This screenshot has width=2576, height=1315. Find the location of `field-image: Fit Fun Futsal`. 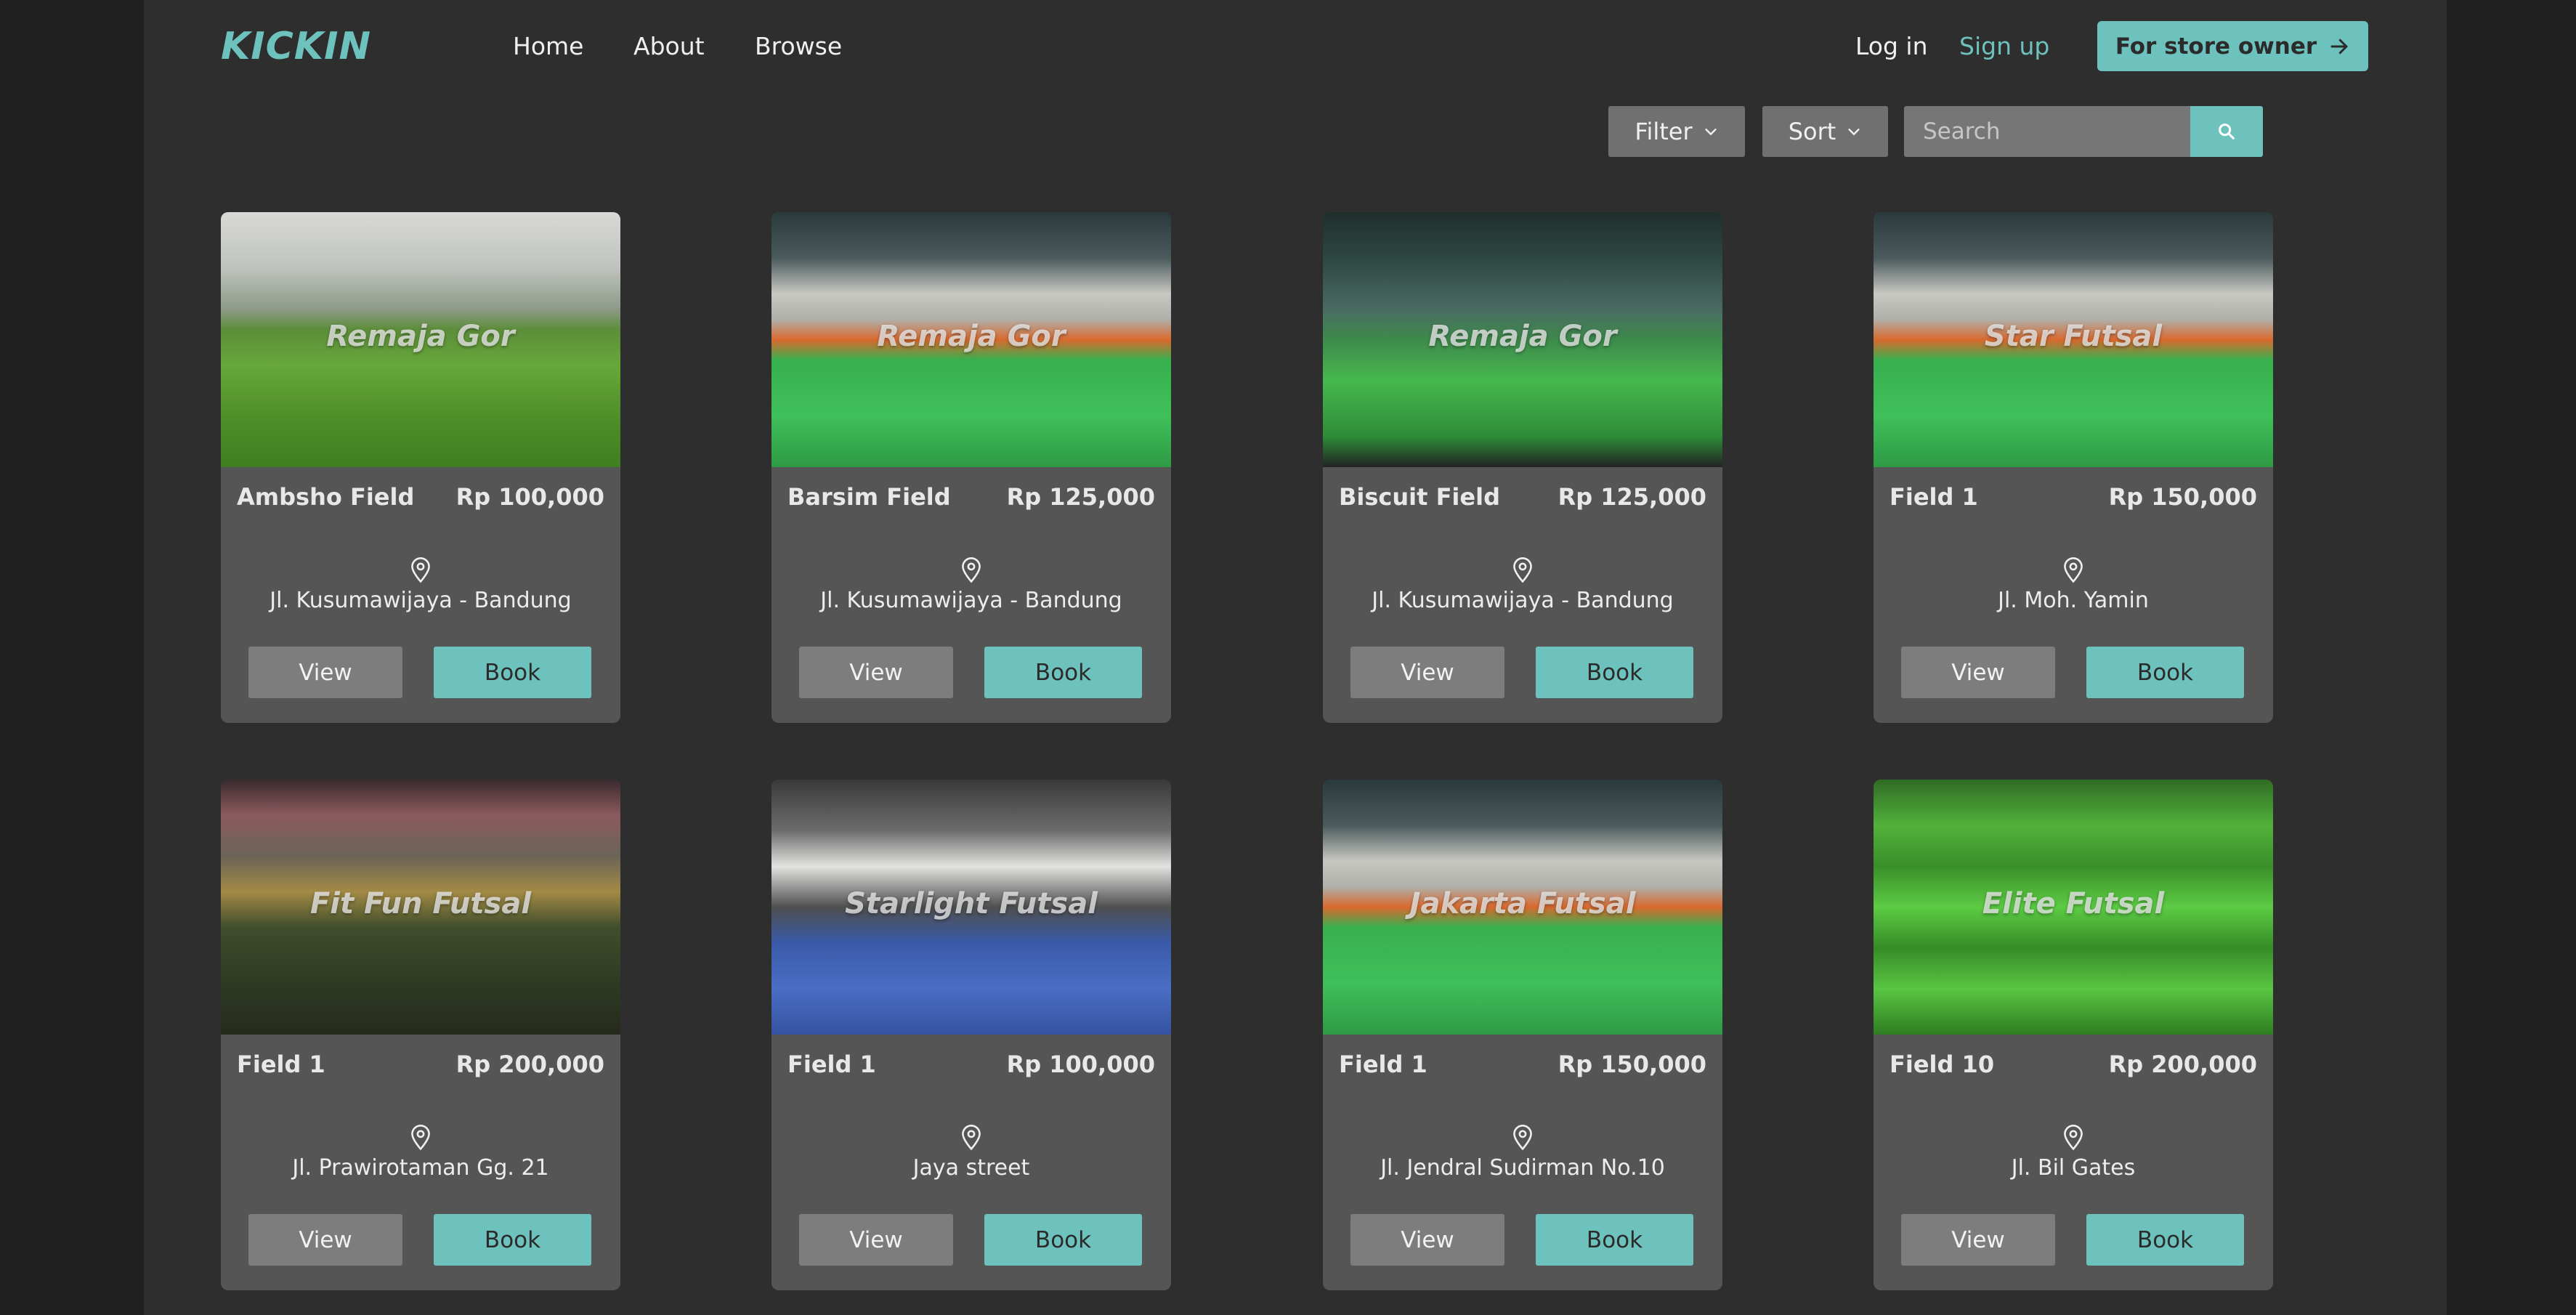

field-image: Fit Fun Futsal is located at coordinates (421, 907).